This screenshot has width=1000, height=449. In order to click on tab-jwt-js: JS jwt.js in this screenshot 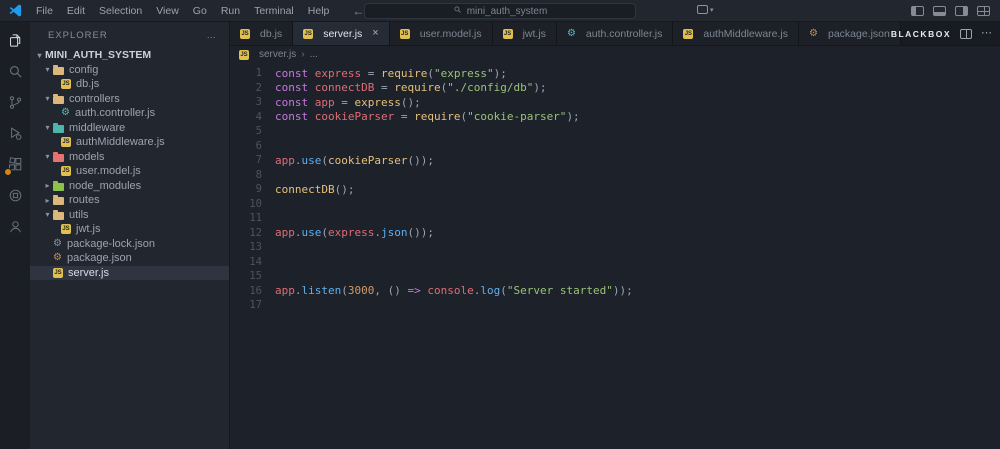, I will do `click(524, 33)`.